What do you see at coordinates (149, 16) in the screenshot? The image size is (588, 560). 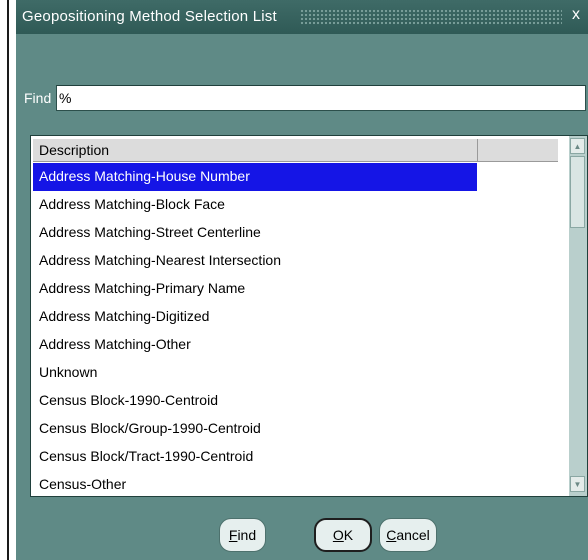 I see `dialog-title: Geopositioning Method Selection List` at bounding box center [149, 16].